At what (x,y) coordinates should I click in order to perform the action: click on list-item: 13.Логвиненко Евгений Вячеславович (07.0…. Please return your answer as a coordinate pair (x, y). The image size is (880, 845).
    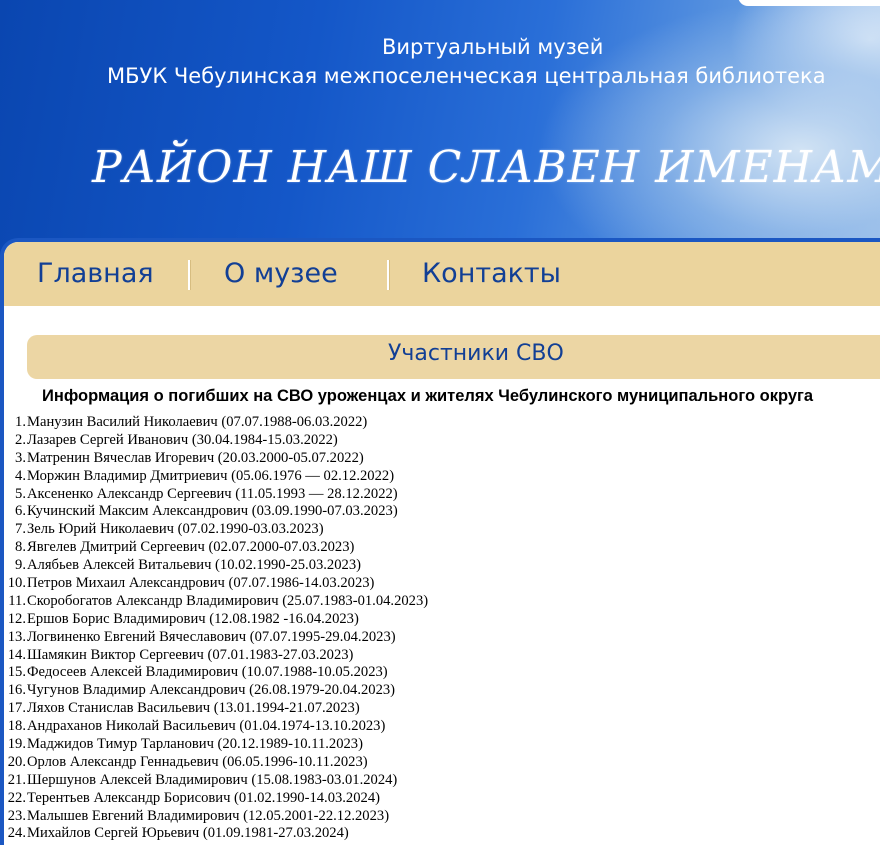
    Looking at the image, I should click on (216, 638).